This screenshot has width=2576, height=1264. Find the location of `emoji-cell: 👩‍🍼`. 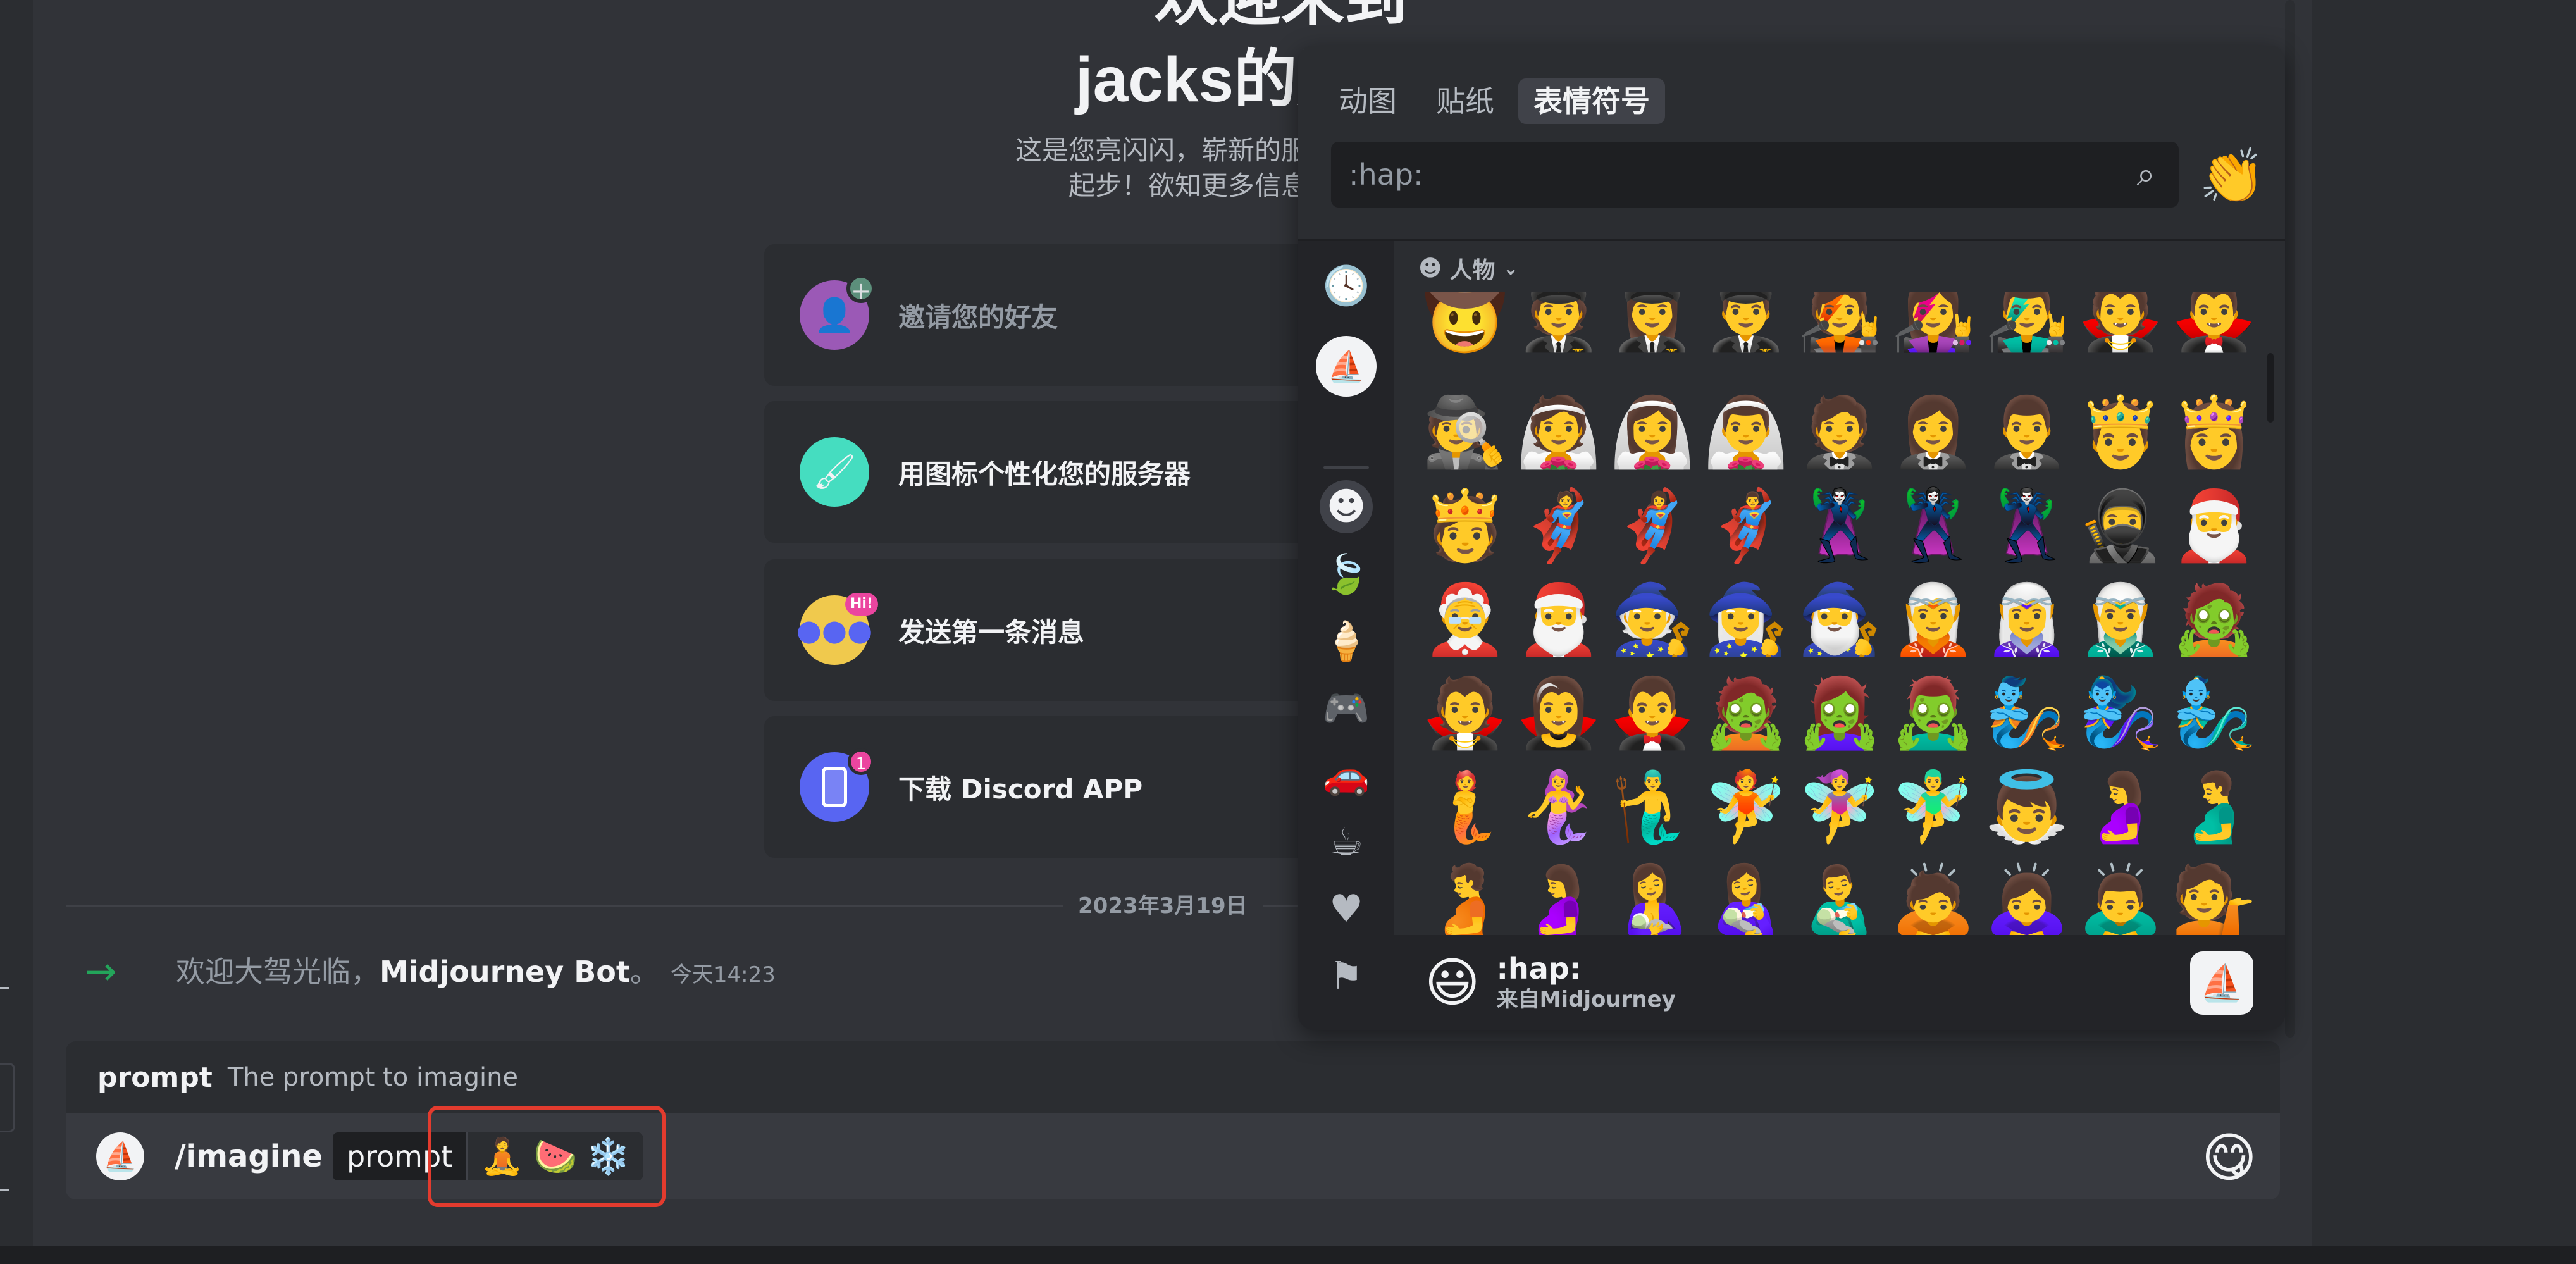

emoji-cell: 👩‍🍼 is located at coordinates (1746, 901).